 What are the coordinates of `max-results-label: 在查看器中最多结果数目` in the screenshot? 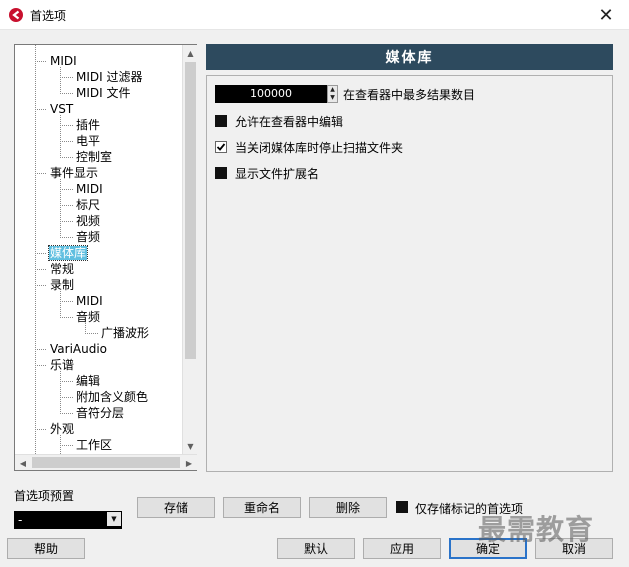 It's located at (409, 95).